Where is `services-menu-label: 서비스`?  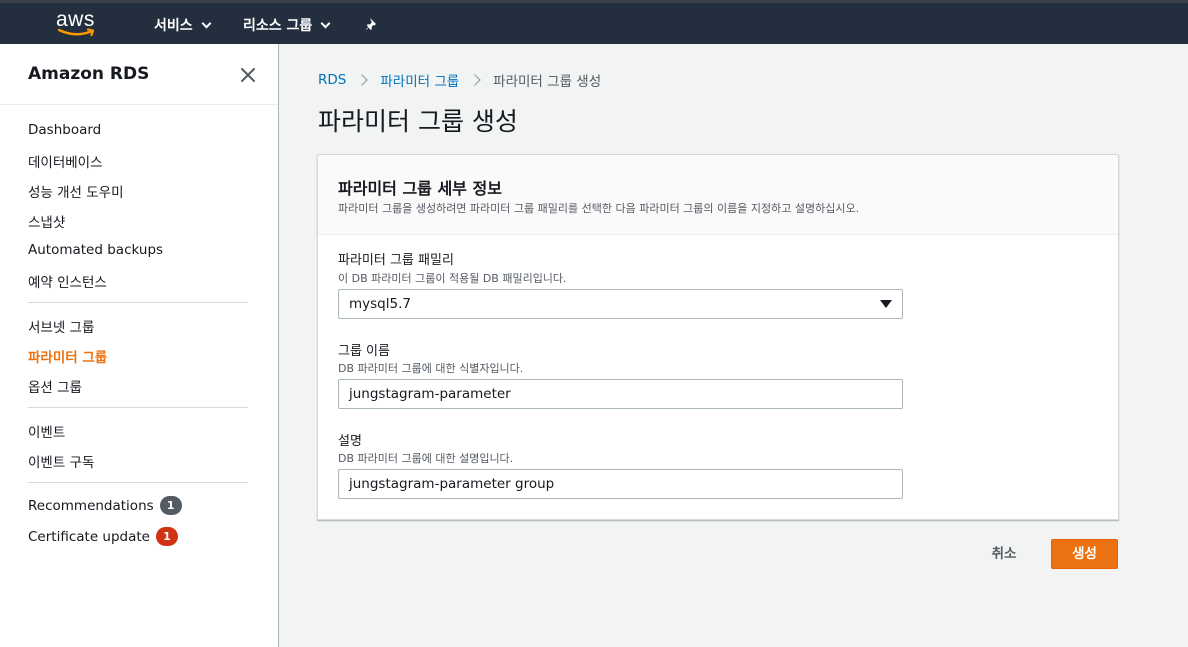 services-menu-label: 서비스 is located at coordinates (173, 26).